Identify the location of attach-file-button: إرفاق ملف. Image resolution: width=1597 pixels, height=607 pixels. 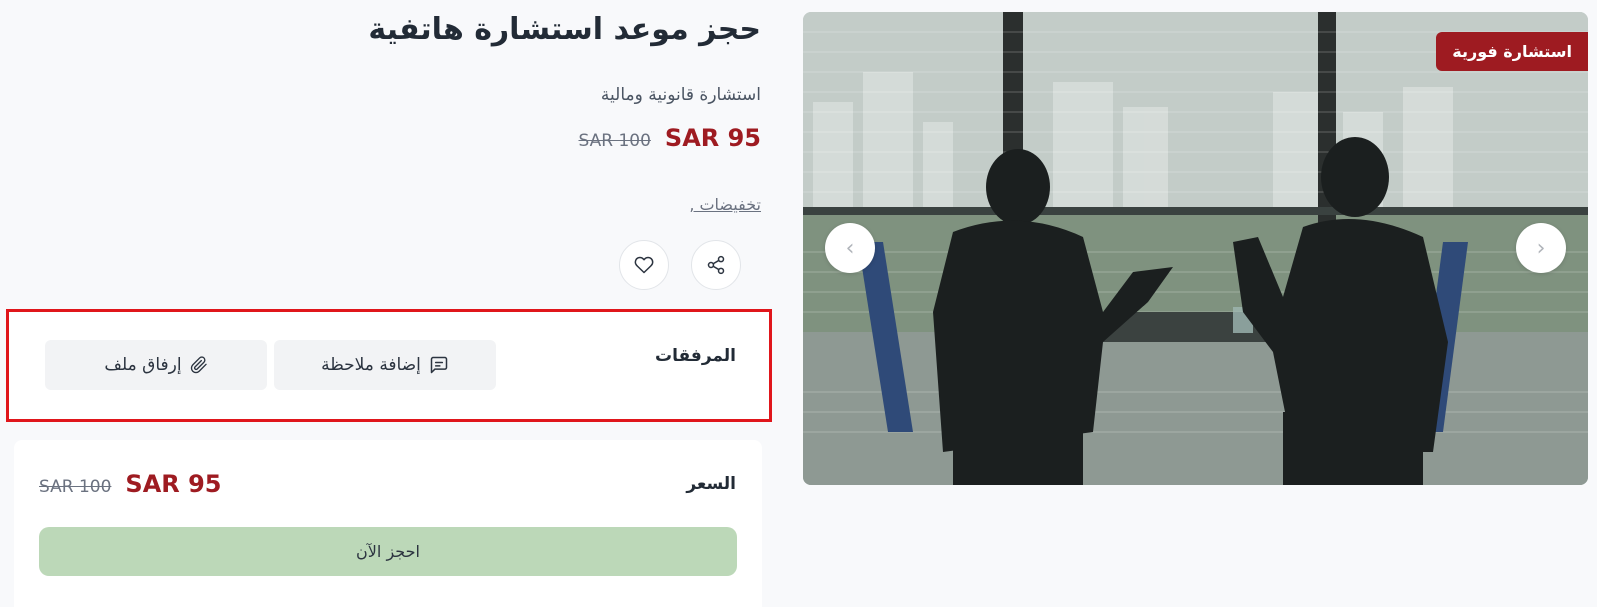
(156, 365).